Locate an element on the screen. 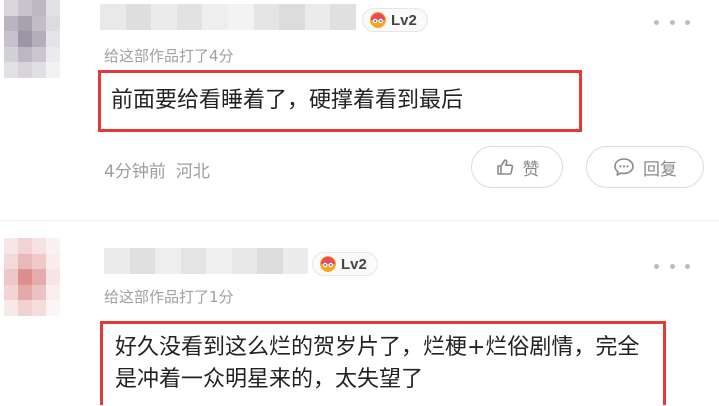 The width and height of the screenshot is (719, 406). like-button: 赞 is located at coordinates (517, 167).